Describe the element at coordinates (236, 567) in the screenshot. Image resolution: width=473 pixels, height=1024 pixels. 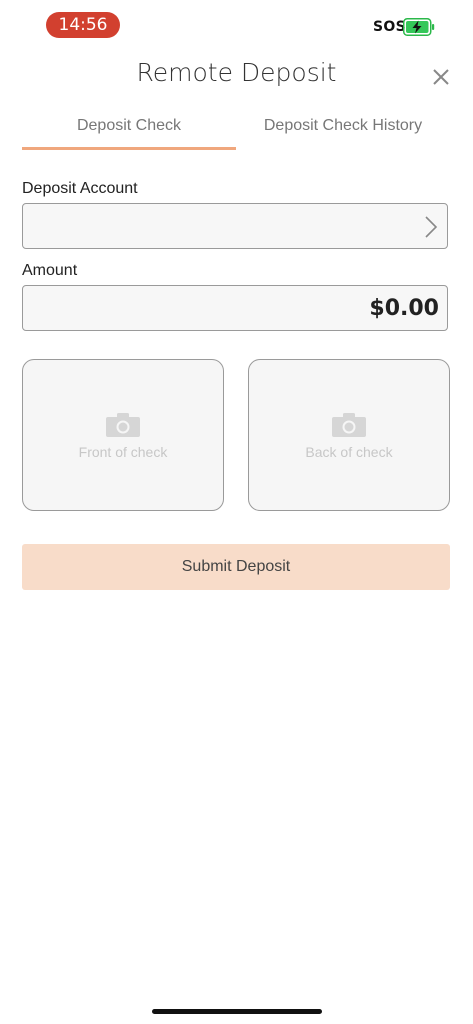
I see `submit-deposit-button: Submit Deposit` at that location.